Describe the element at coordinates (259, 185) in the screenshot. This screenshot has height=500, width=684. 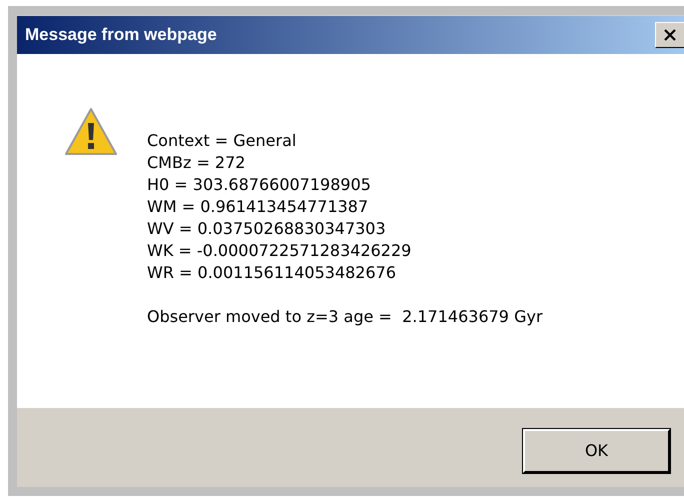
I see `message-line: H0 = 303.68766007198905` at that location.